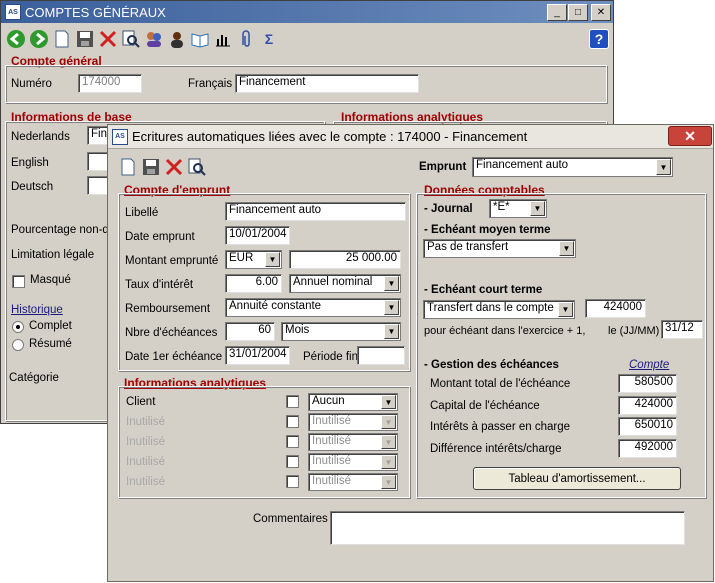 The width and height of the screenshot is (715, 583). Describe the element at coordinates (647, 448) in the screenshot. I see `difference-field: 492000` at that location.